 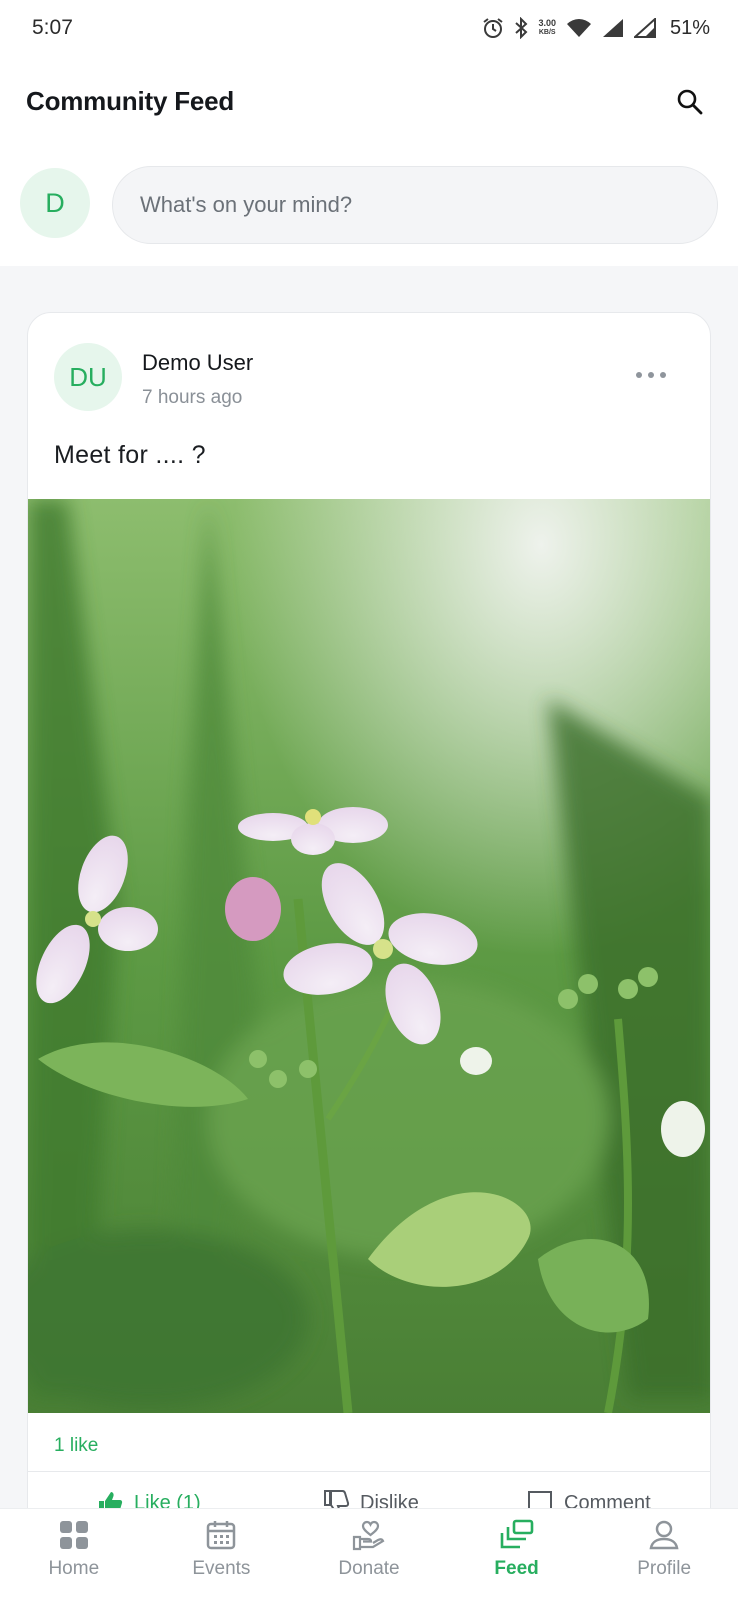 I want to click on post-timestamp: 7 hours ago, so click(x=192, y=397).